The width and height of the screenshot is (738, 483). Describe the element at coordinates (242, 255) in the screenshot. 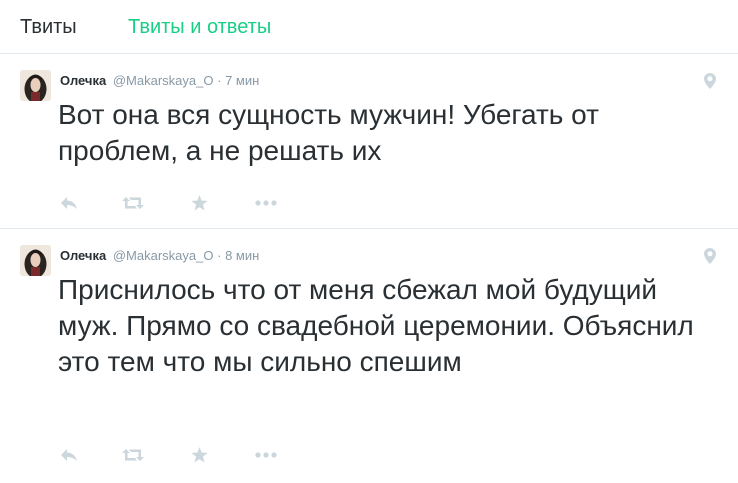

I see `timestamp: 8 мин` at that location.